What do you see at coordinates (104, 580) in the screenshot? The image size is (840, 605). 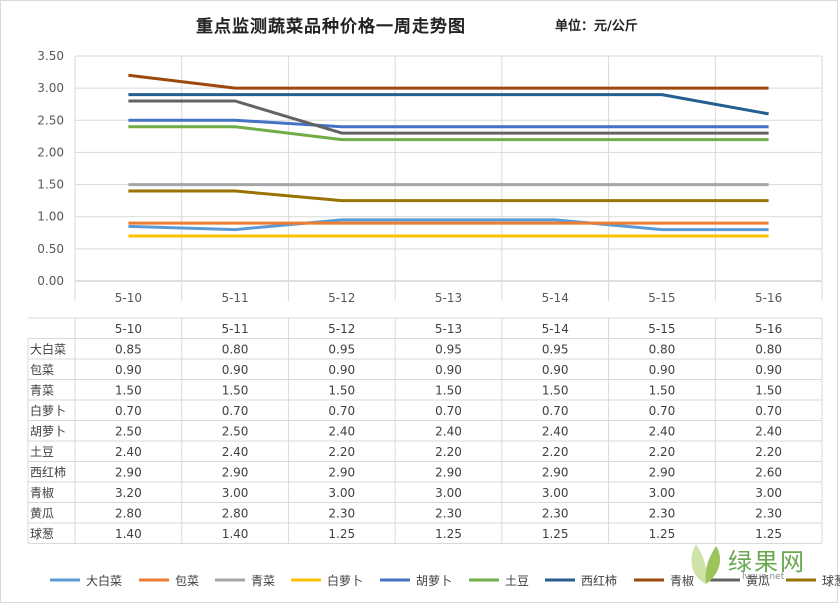 I see `legend-label: 大白菜` at bounding box center [104, 580].